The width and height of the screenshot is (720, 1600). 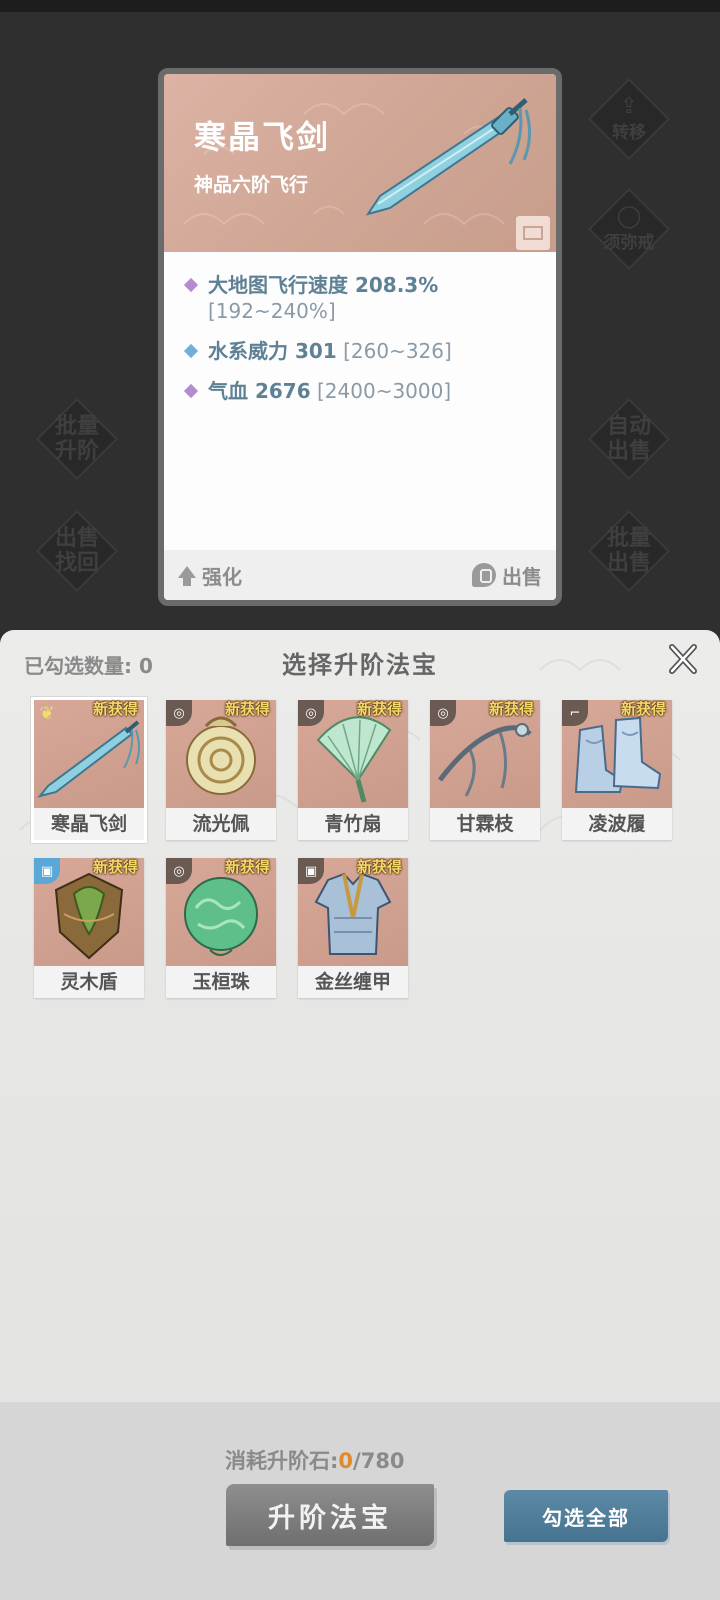 I want to click on panel-title: 选择升阶法宝, so click(x=360, y=665).